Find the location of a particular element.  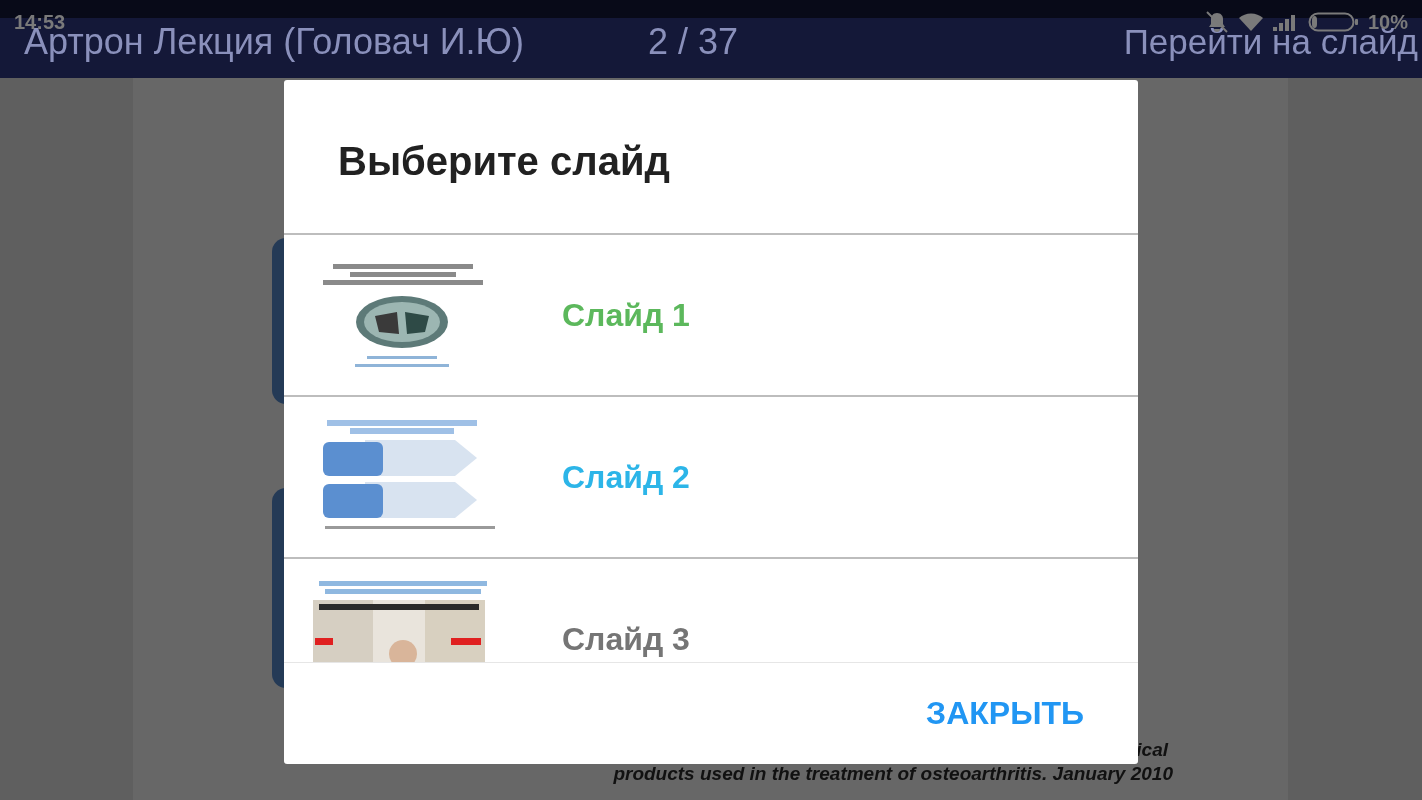

slide-list-item: Слайд 3 is located at coordinates (711, 610).